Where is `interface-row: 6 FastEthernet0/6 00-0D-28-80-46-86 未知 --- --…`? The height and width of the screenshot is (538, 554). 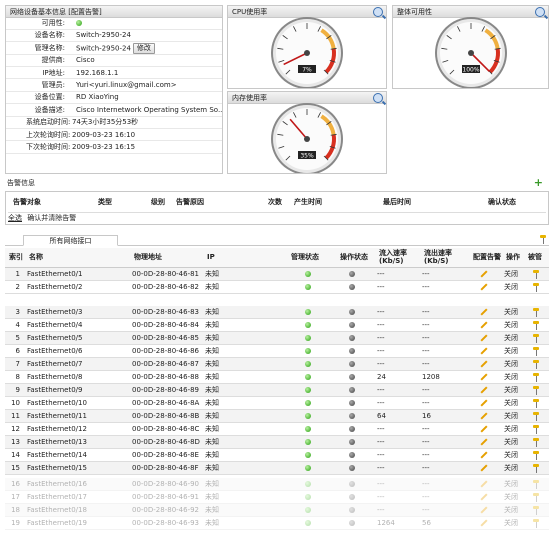
interface-row: 6 FastEthernet0/6 00-0D-28-80-46-86 未知 --- --… is located at coordinates (277, 351).